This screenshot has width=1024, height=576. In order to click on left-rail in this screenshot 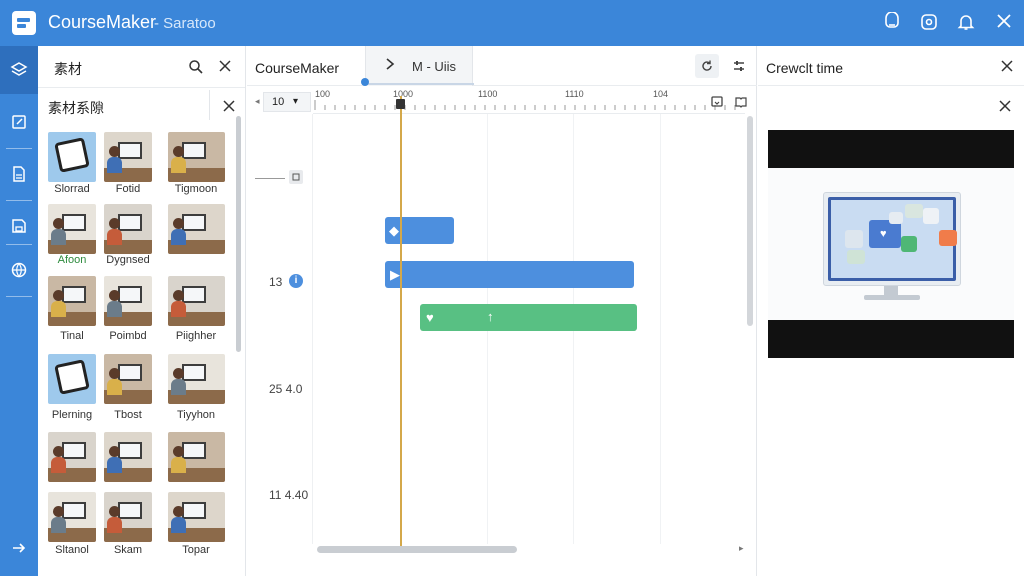, I will do `click(19, 311)`.